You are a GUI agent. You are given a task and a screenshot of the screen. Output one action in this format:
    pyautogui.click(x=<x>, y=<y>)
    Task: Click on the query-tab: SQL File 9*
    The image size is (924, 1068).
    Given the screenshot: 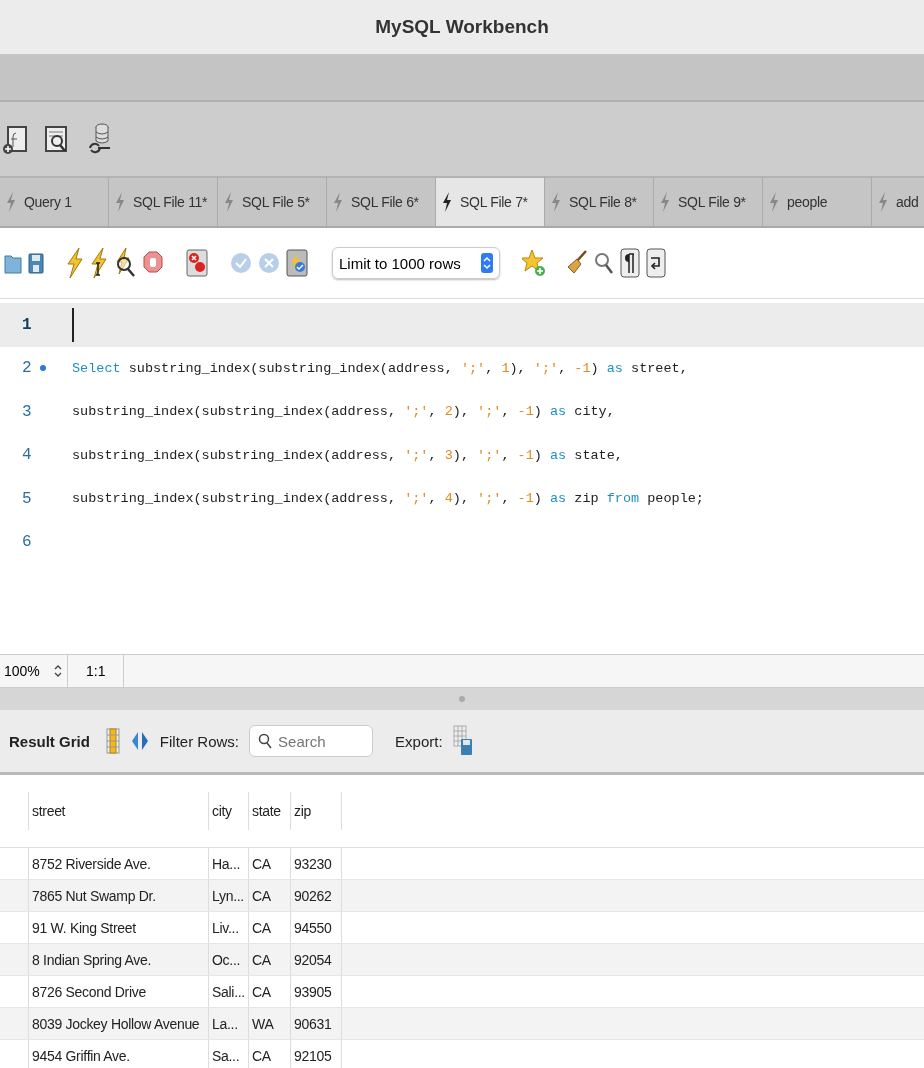 What is the action you would take?
    pyautogui.click(x=708, y=202)
    